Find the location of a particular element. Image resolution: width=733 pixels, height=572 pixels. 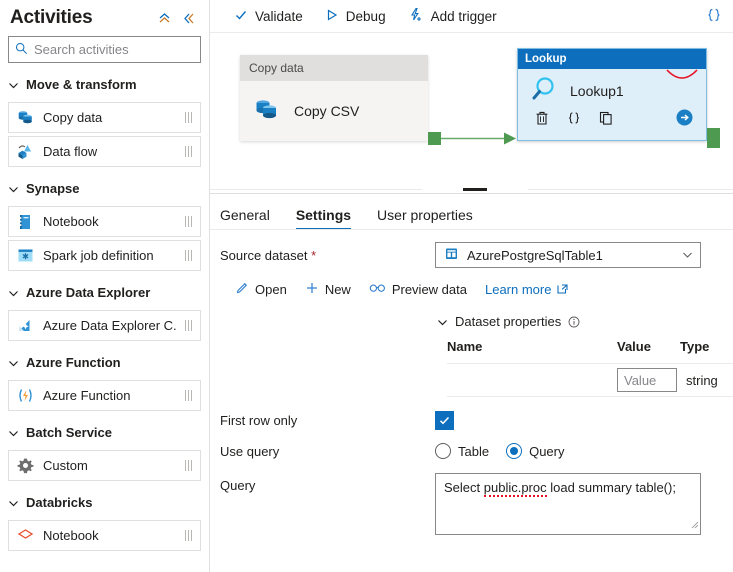

node-type-label: Lookup is located at coordinates (612, 59).